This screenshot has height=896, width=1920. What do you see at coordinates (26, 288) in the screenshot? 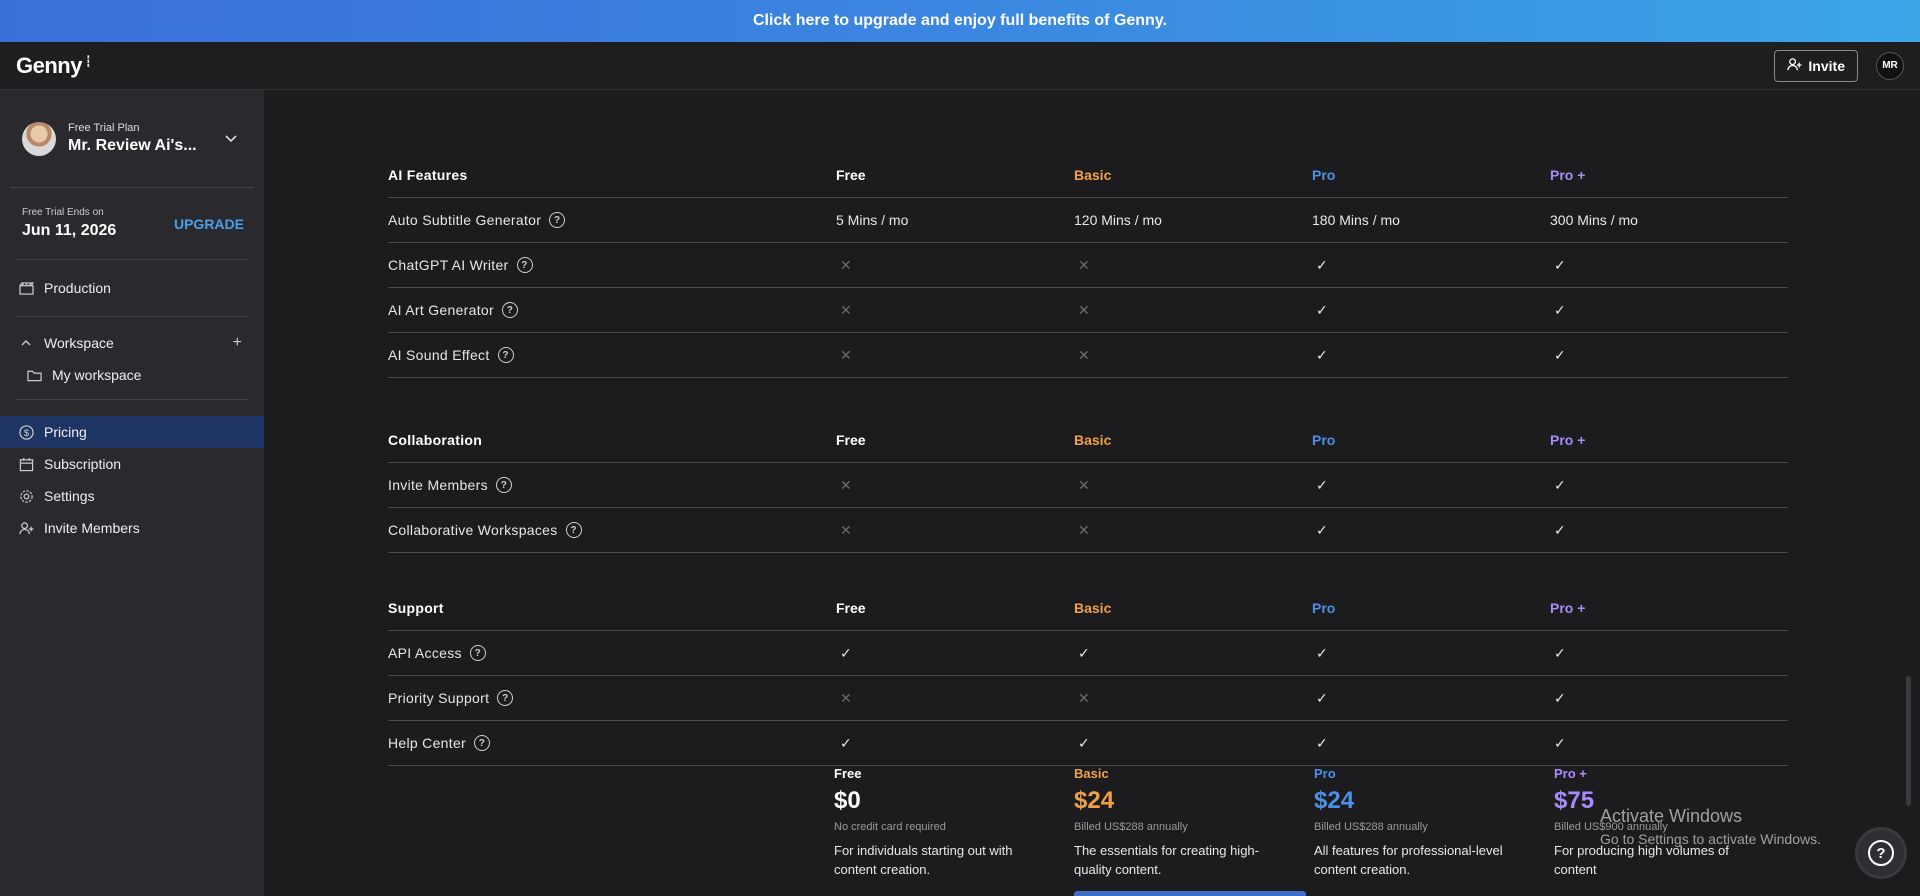
I see `clapperboard-icon` at bounding box center [26, 288].